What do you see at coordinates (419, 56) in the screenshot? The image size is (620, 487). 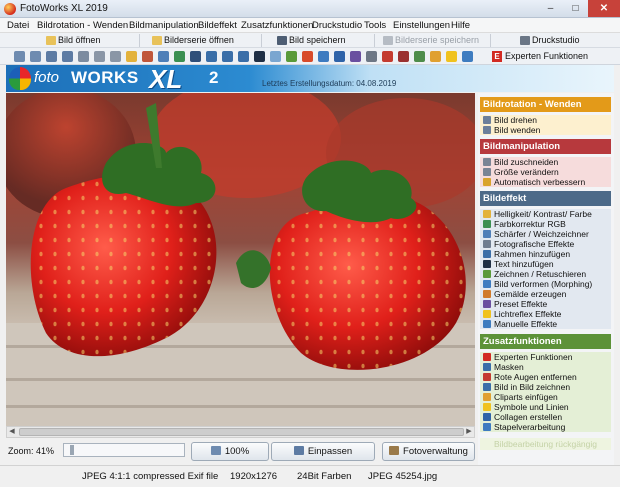 I see `calendar-icon` at bounding box center [419, 56].